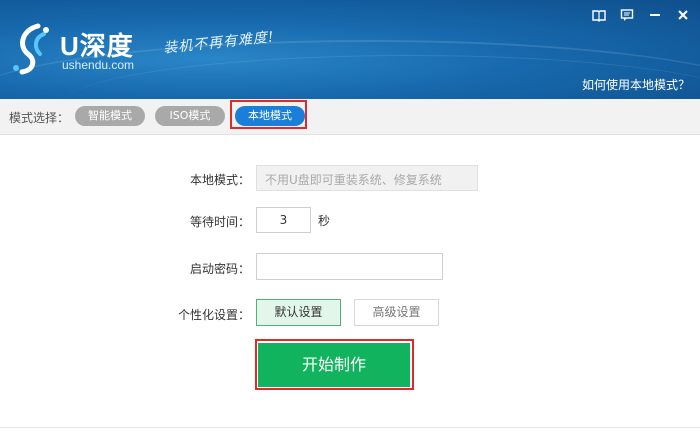  What do you see at coordinates (324, 221) in the screenshot?
I see `wait-time-unit: 秒` at bounding box center [324, 221].